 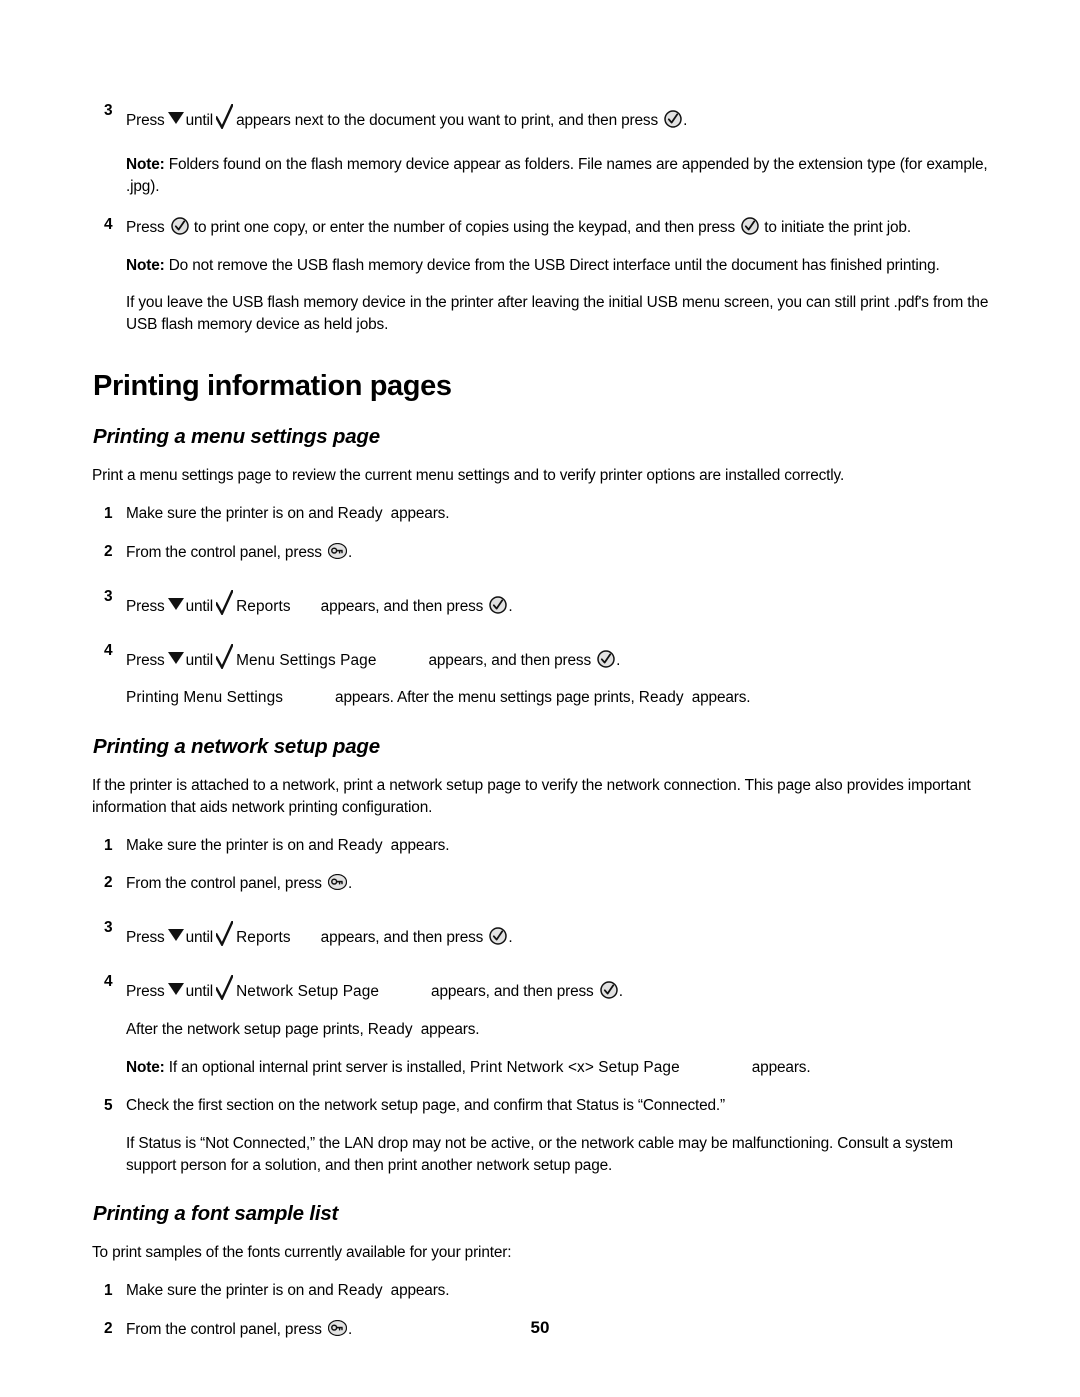 What do you see at coordinates (216, 1214) in the screenshot?
I see `section-heading-font-sample: Printing a font sample list` at bounding box center [216, 1214].